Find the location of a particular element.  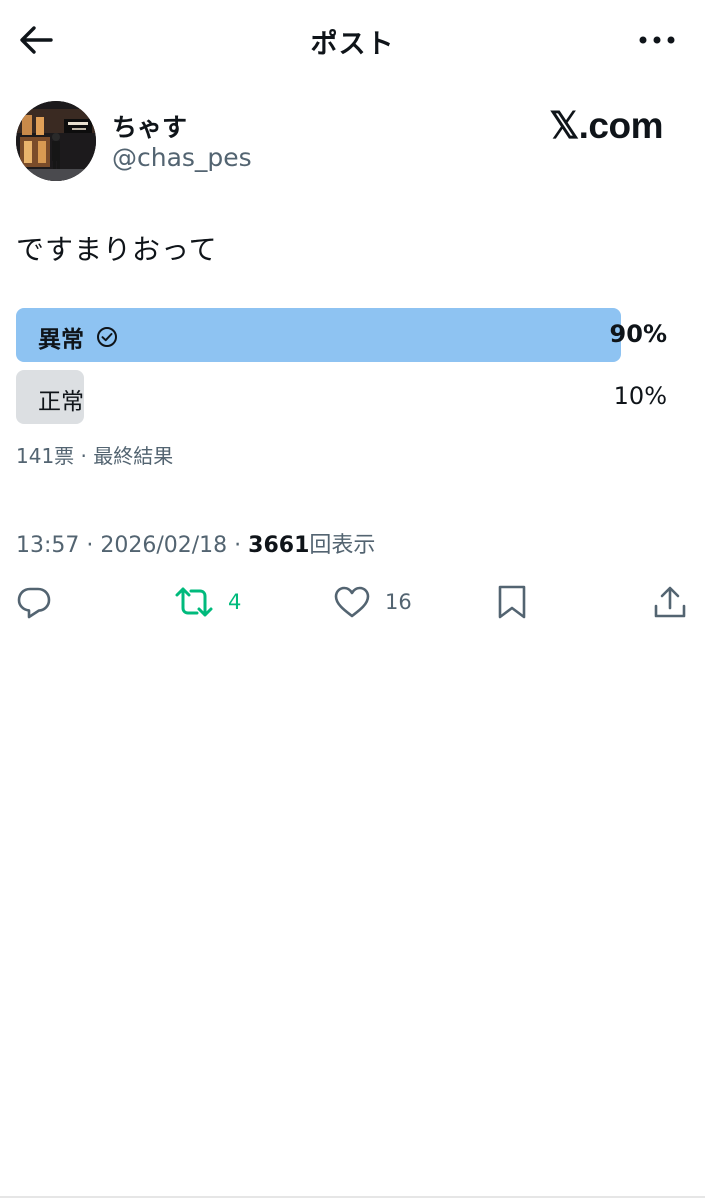

check-circle-icon is located at coordinates (107, 337).